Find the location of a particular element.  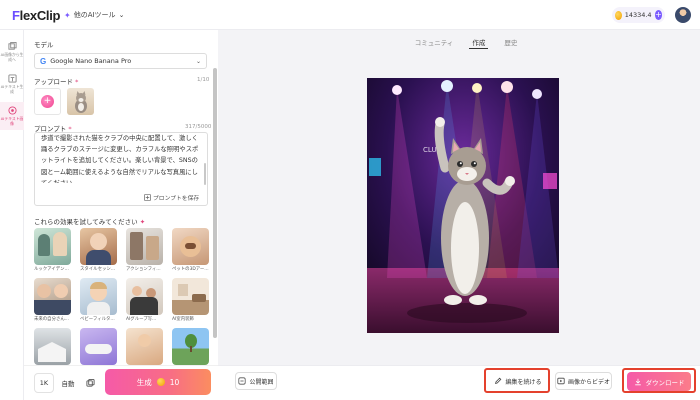

save-prompt-icon is located at coordinates (147, 197).